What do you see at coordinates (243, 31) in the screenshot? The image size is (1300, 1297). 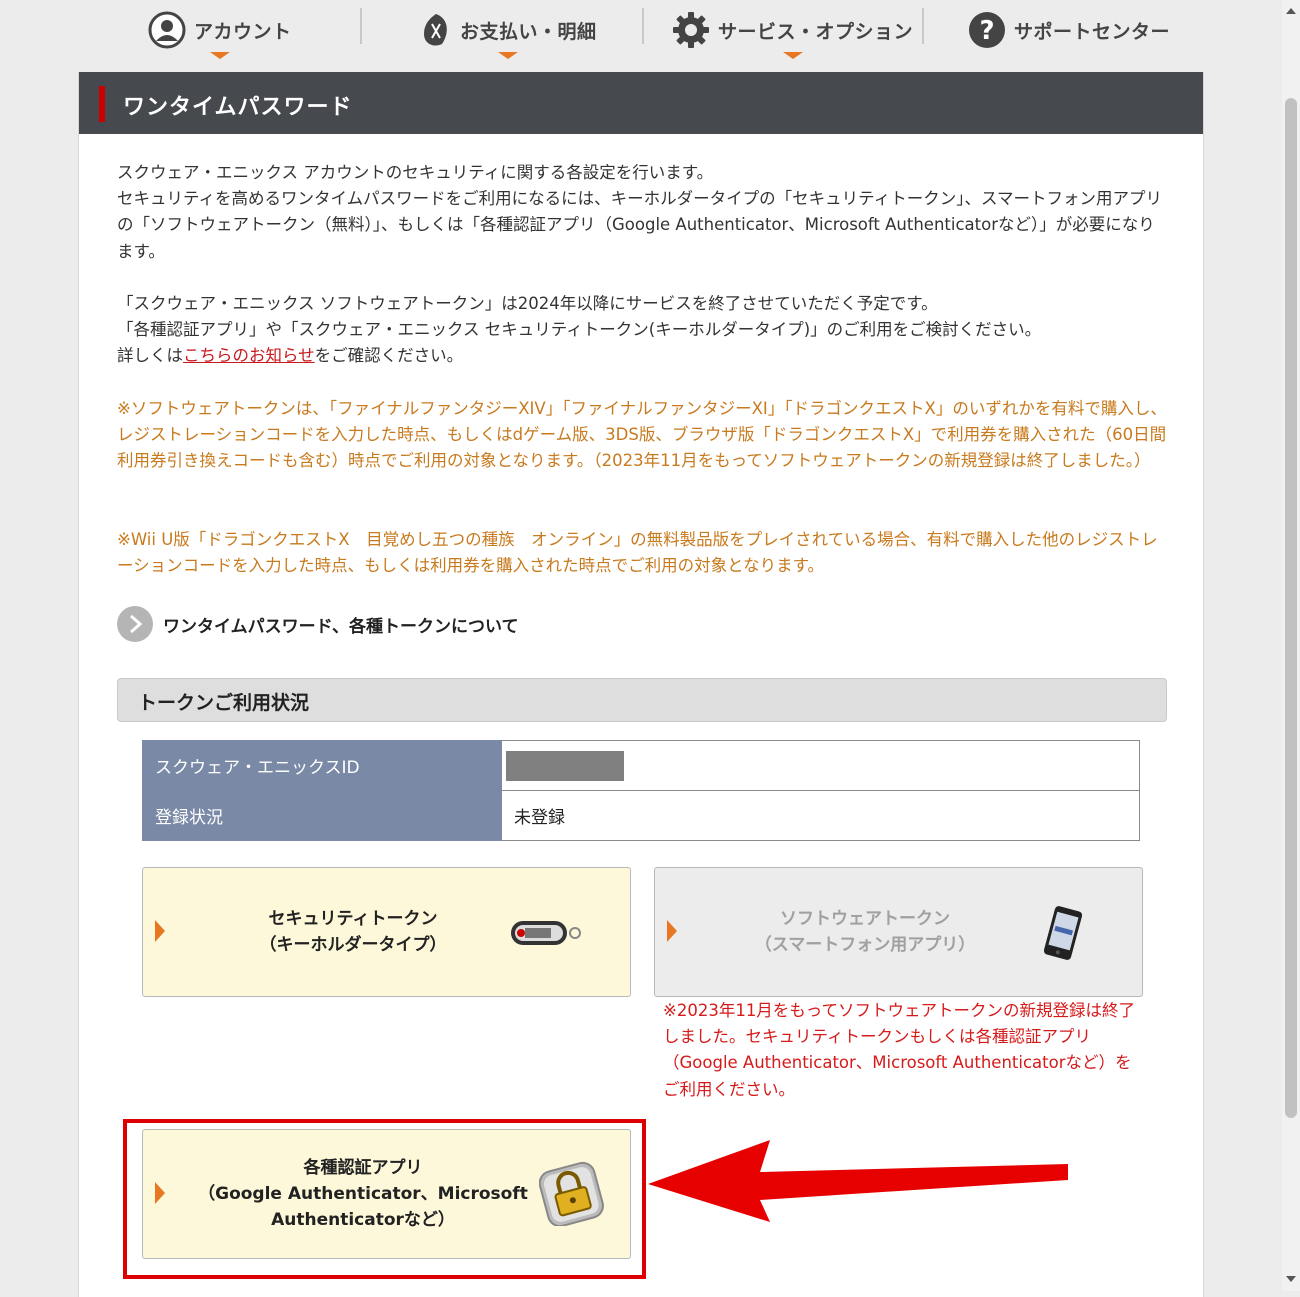 I see `nav-account-label: アカウント` at bounding box center [243, 31].